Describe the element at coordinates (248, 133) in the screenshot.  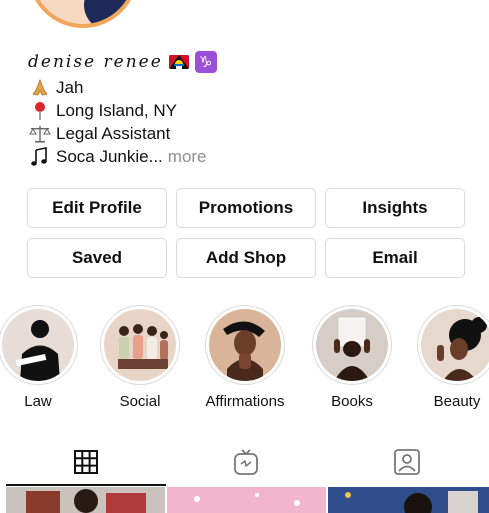
I see `bio-line-job: Legal Assistant` at that location.